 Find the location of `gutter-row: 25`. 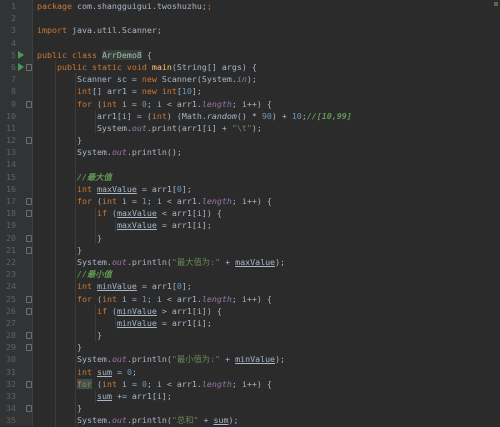

gutter-row: 25 is located at coordinates (16, 299).